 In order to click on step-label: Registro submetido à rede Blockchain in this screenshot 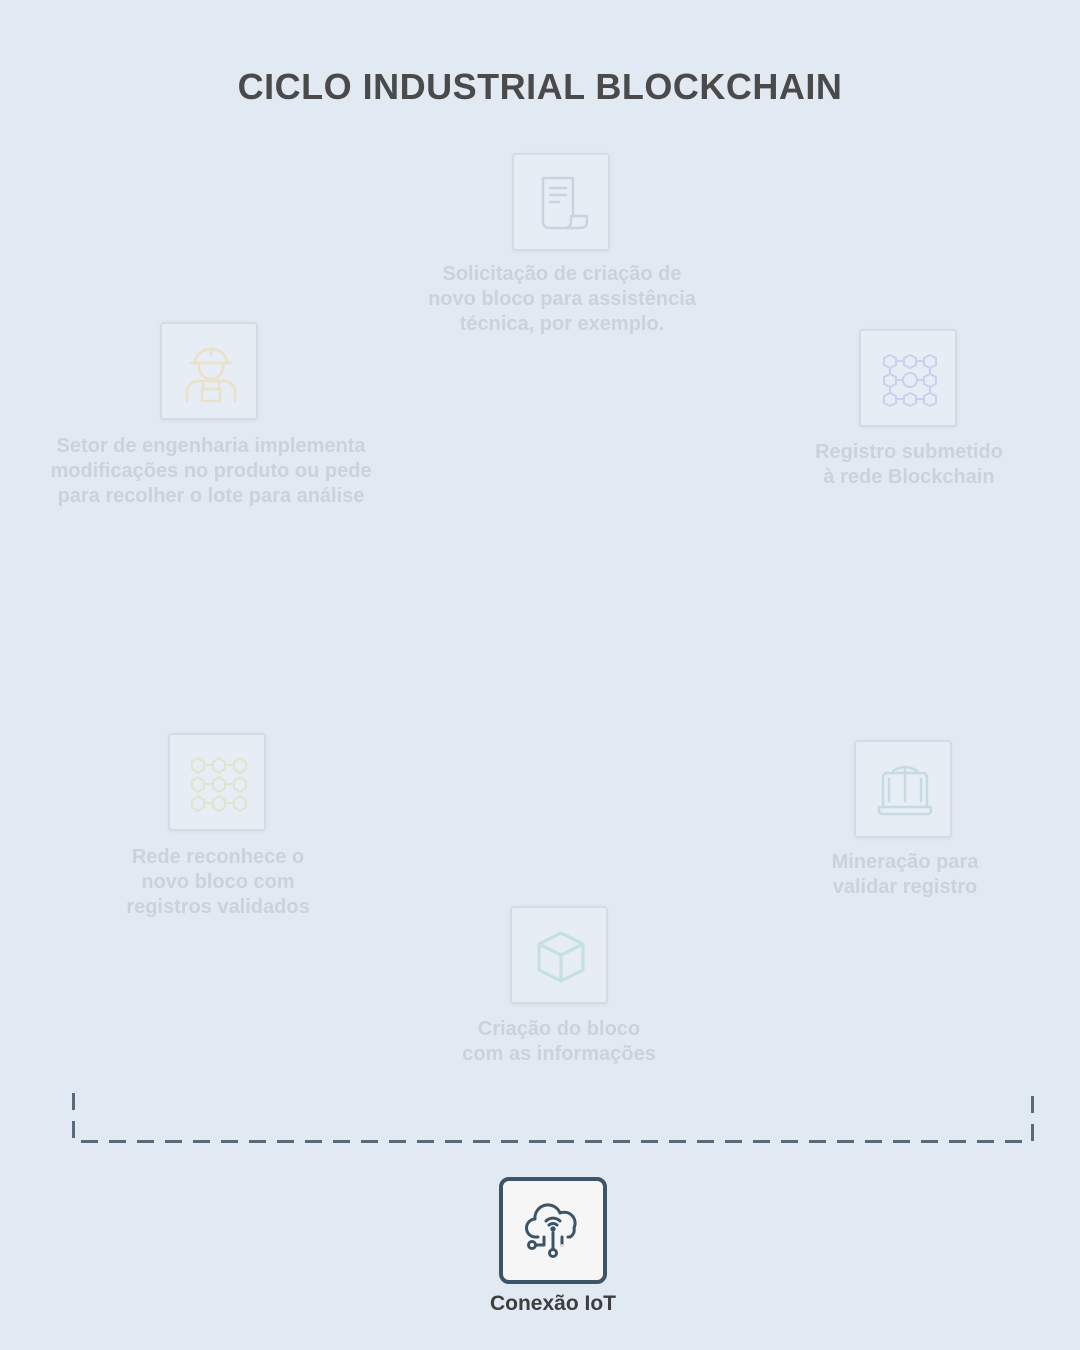, I will do `click(909, 464)`.